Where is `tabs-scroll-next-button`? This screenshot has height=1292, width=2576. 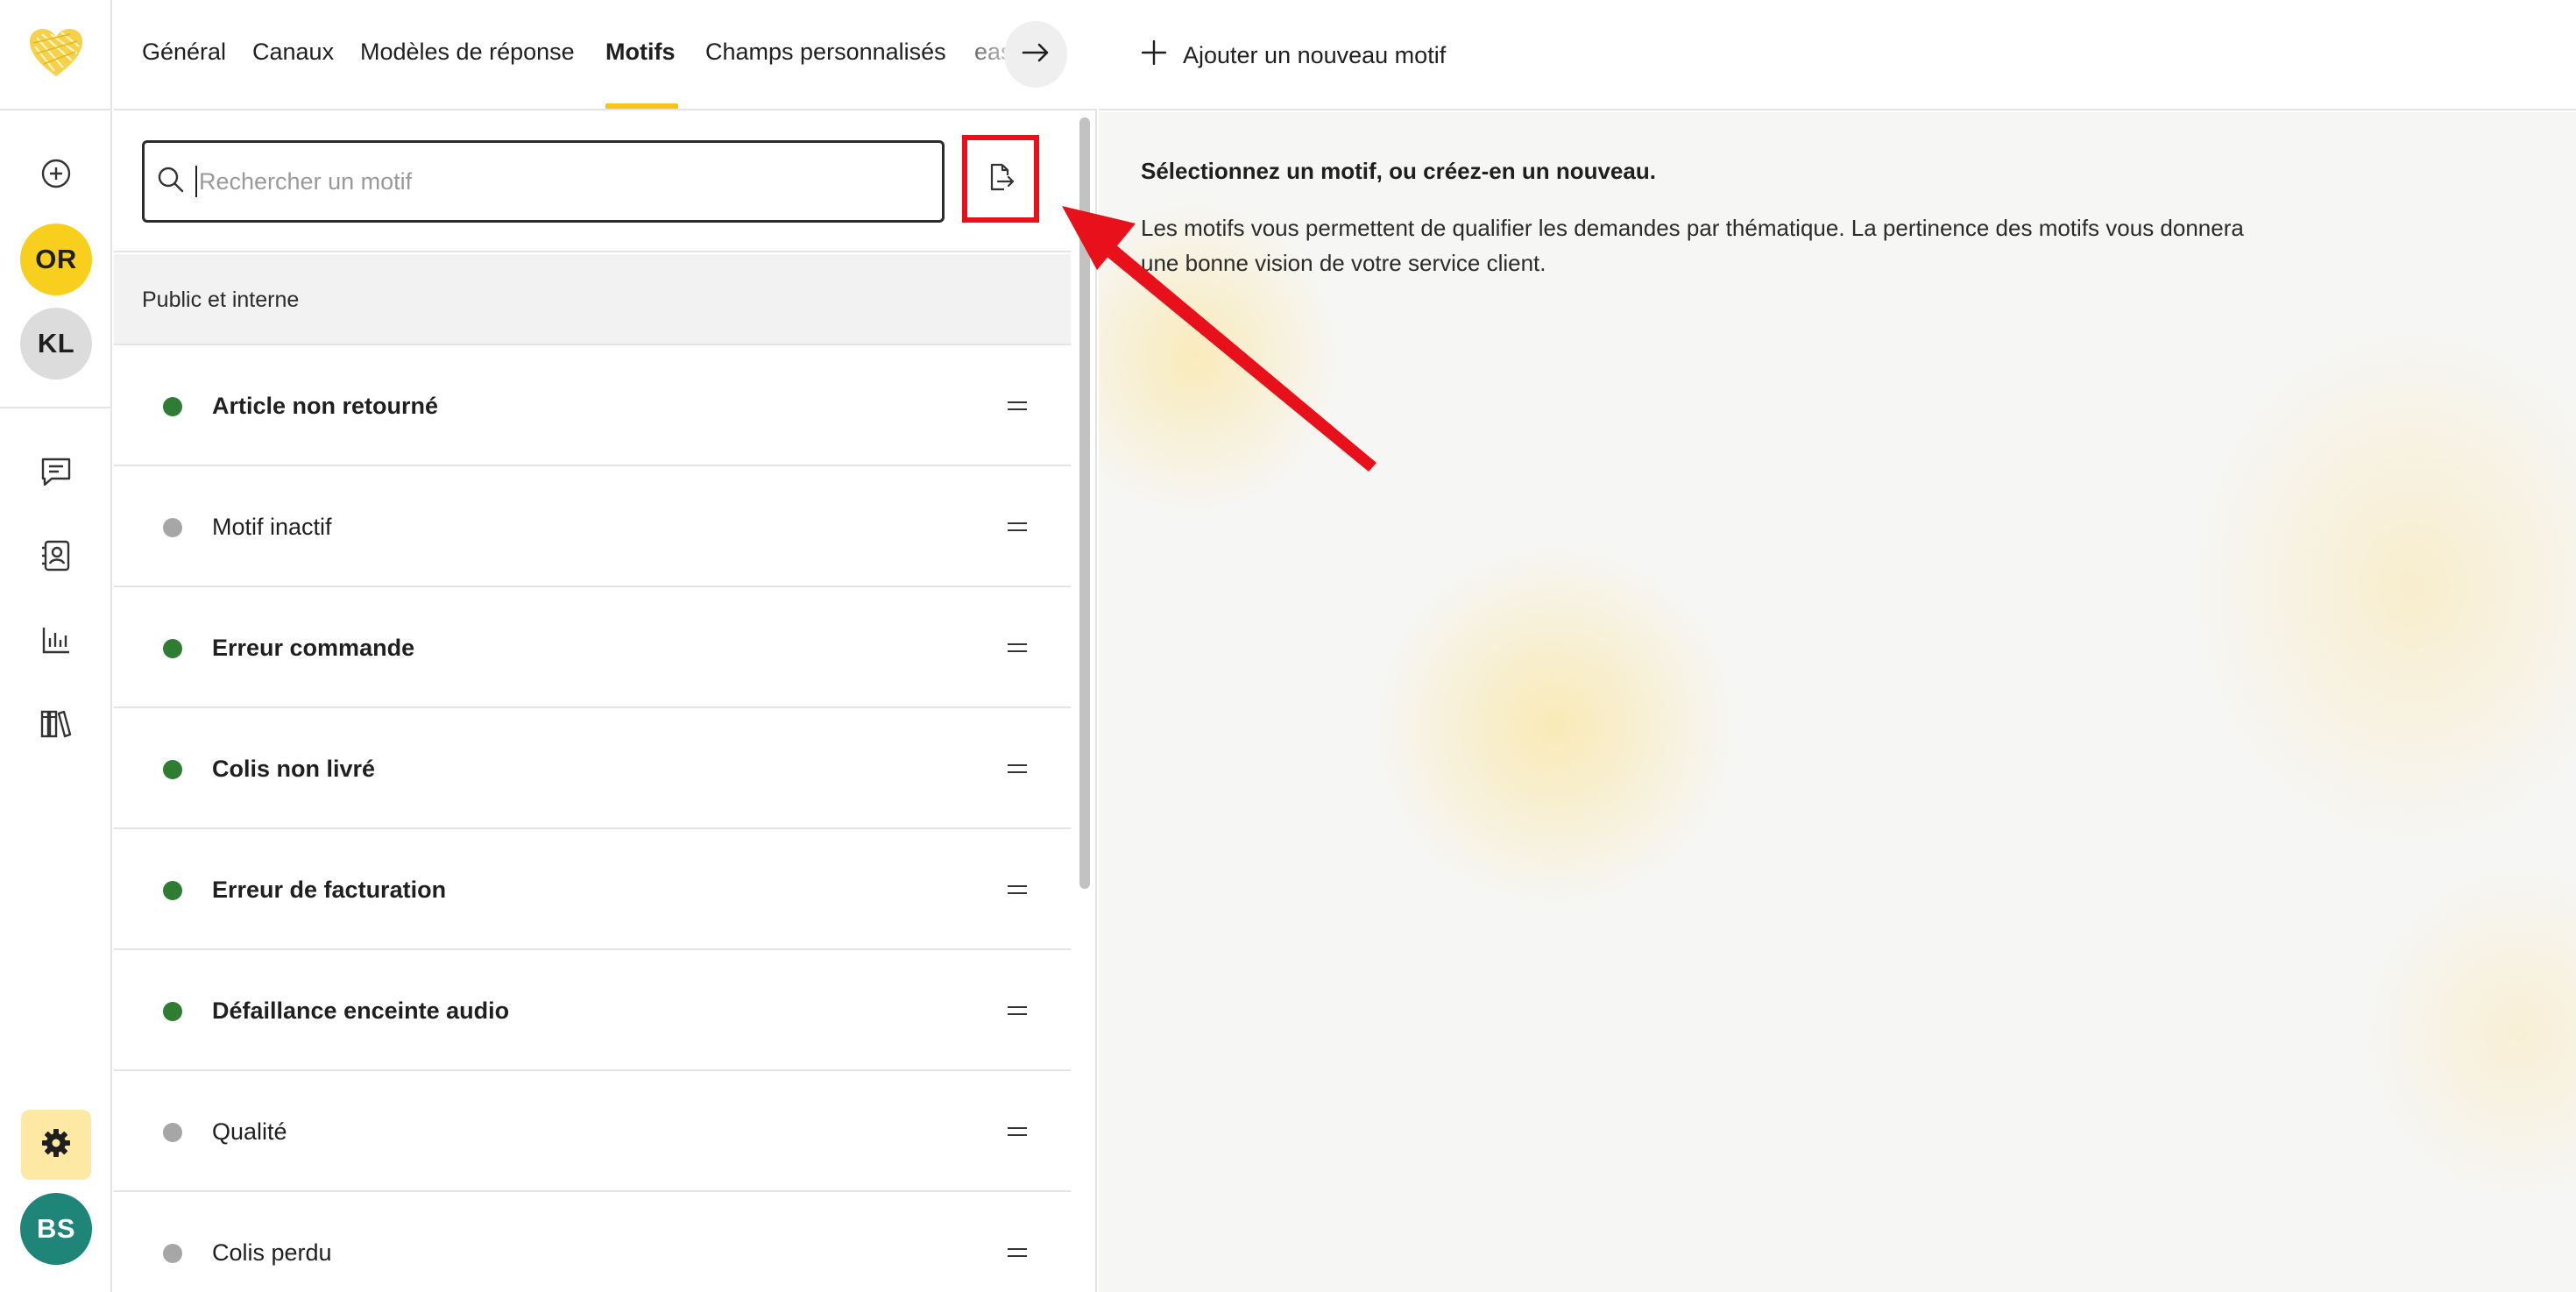
tabs-scroll-next-button is located at coordinates (1035, 55).